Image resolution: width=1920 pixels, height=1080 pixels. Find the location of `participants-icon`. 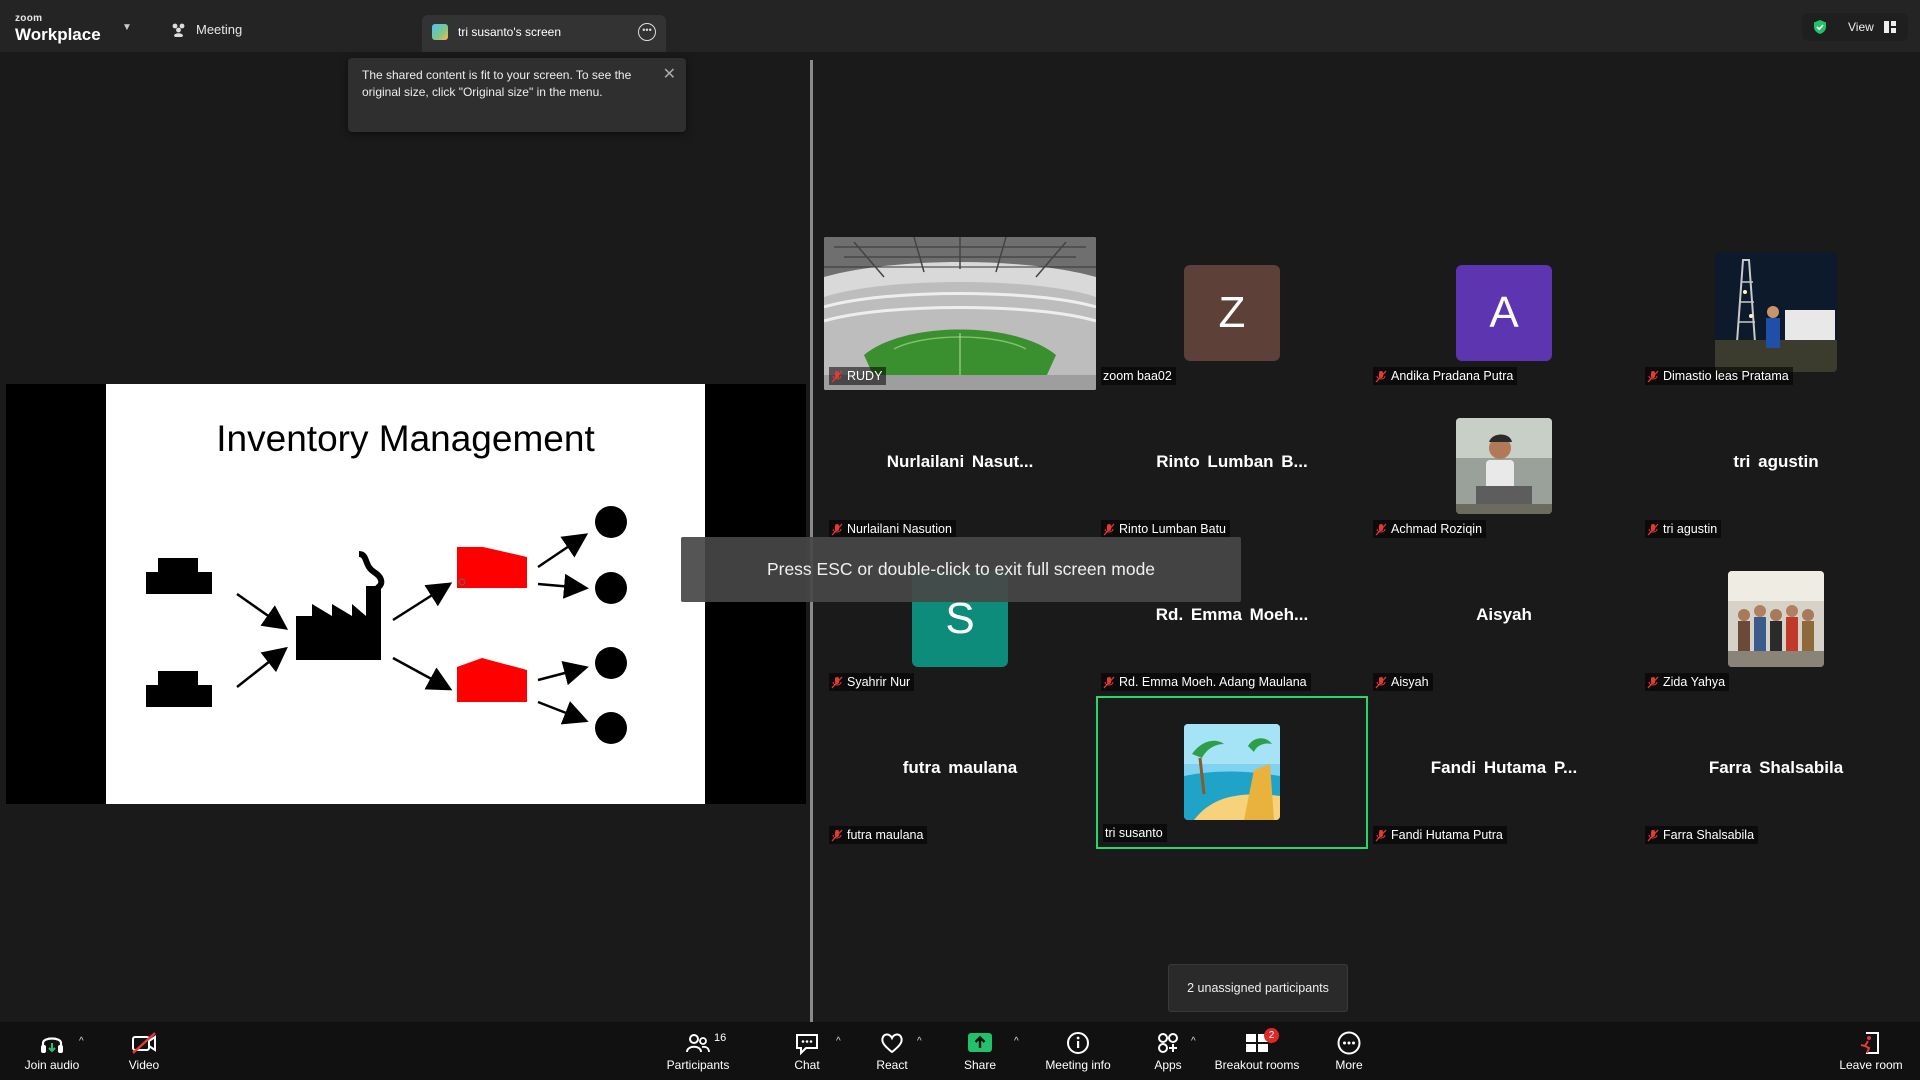

participants-icon is located at coordinates (698, 1043).